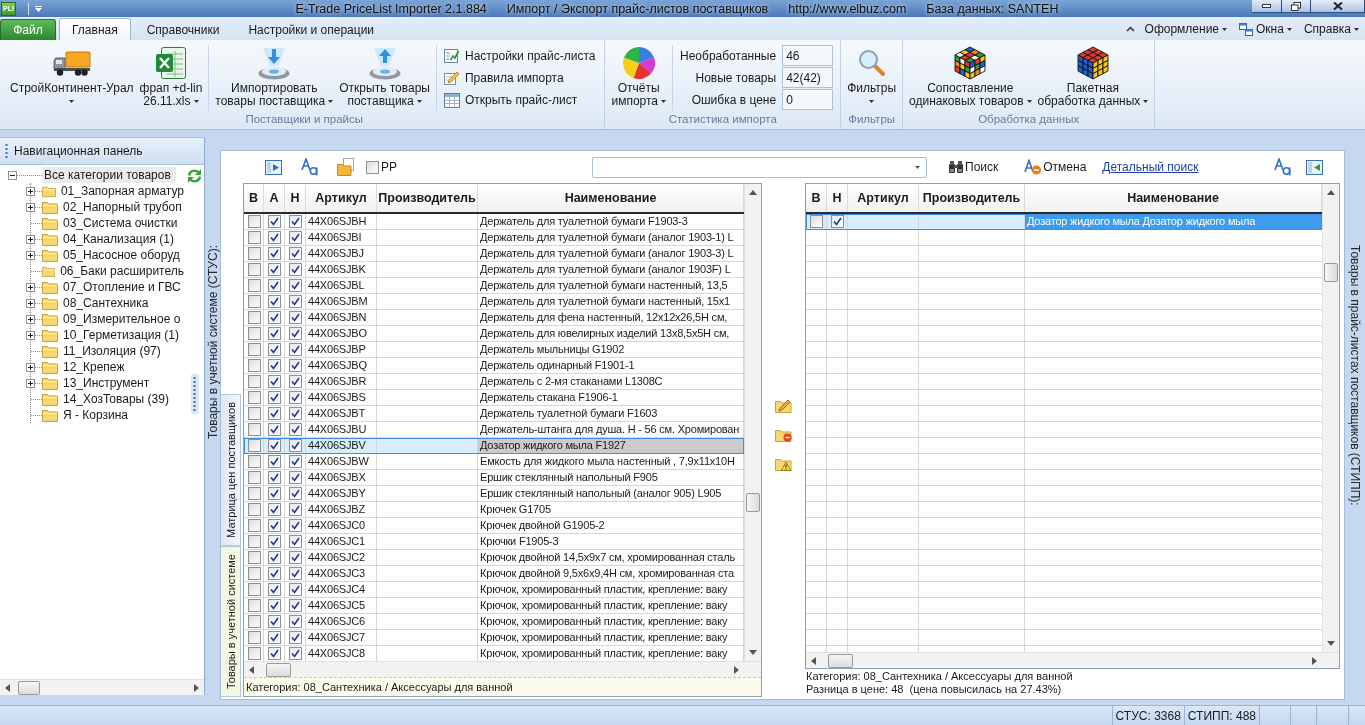 This screenshot has height=725, width=1365. What do you see at coordinates (519, 100) in the screenshot?
I see `ribbon-small-button: Открыть прайс-лист` at bounding box center [519, 100].